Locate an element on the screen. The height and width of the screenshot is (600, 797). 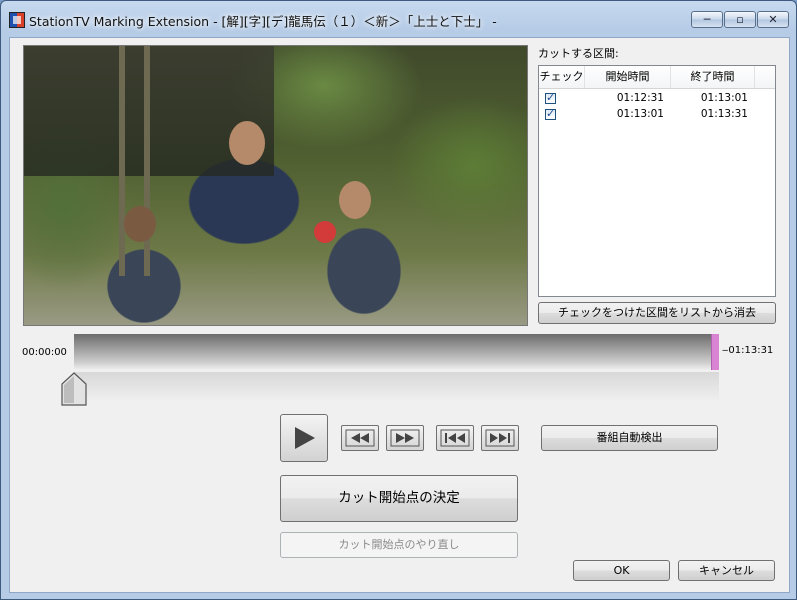
play-button is located at coordinates (304, 438).